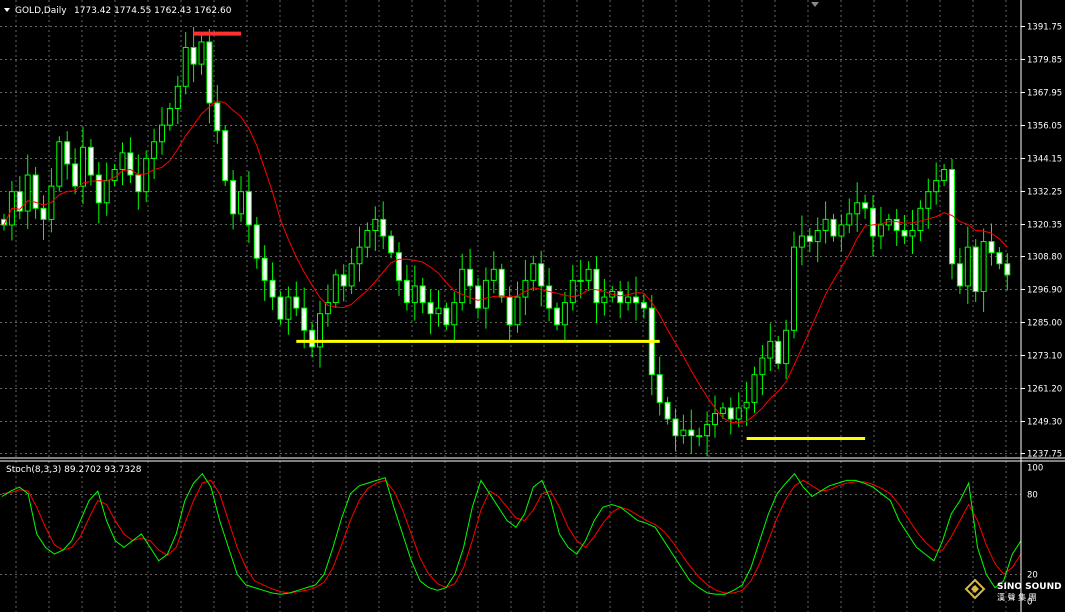 The height and width of the screenshot is (612, 1065). I want to click on price-tick-label: 1320.35, so click(1044, 226).